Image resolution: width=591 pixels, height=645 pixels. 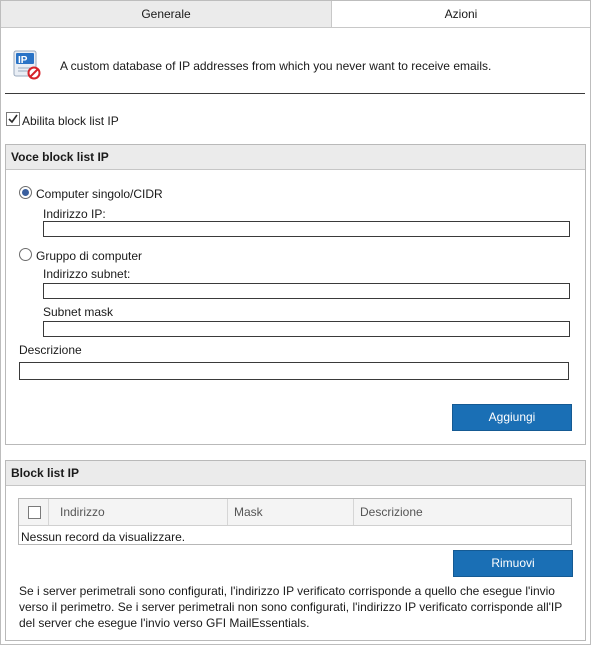 What do you see at coordinates (512, 417) in the screenshot?
I see `add-button: Aggiungi` at bounding box center [512, 417].